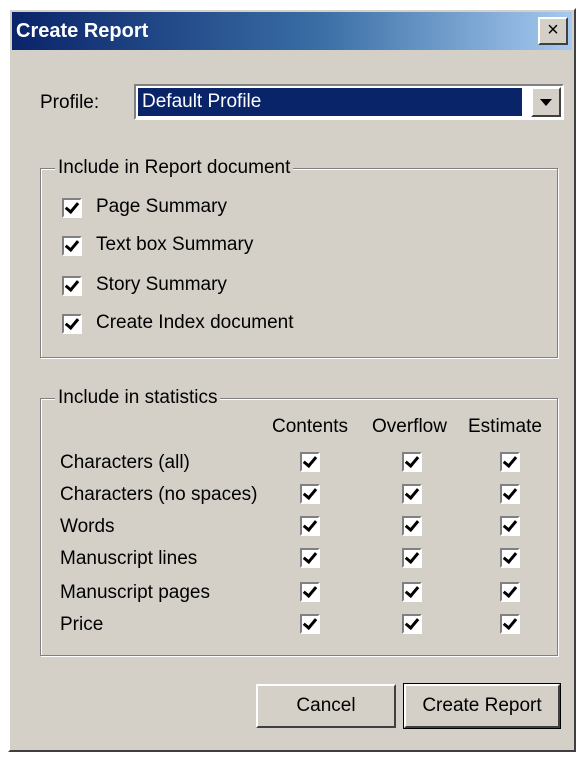  What do you see at coordinates (175, 244) in the screenshot?
I see `text-box-summary-label: Text box Summary` at bounding box center [175, 244].